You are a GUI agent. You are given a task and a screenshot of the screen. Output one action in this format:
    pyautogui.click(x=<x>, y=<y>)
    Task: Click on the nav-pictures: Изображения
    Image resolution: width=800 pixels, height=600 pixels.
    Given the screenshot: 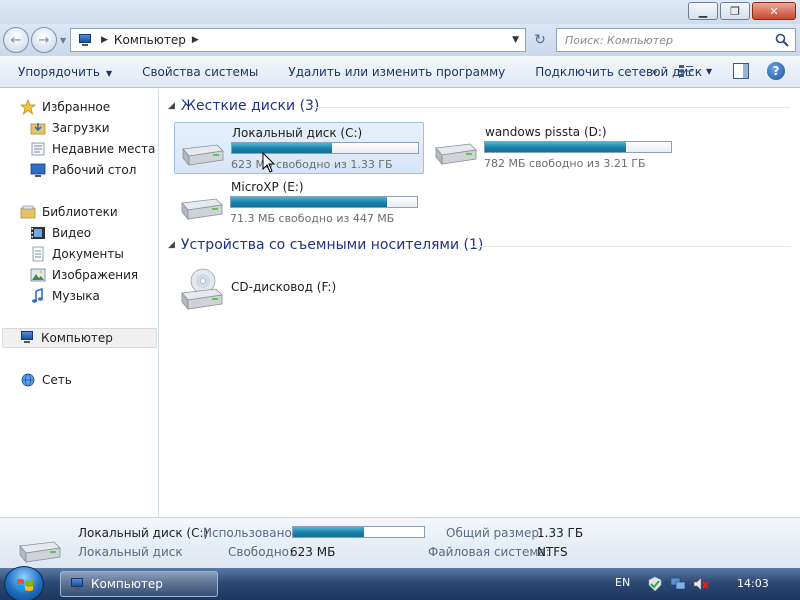 What is the action you would take?
    pyautogui.click(x=84, y=275)
    